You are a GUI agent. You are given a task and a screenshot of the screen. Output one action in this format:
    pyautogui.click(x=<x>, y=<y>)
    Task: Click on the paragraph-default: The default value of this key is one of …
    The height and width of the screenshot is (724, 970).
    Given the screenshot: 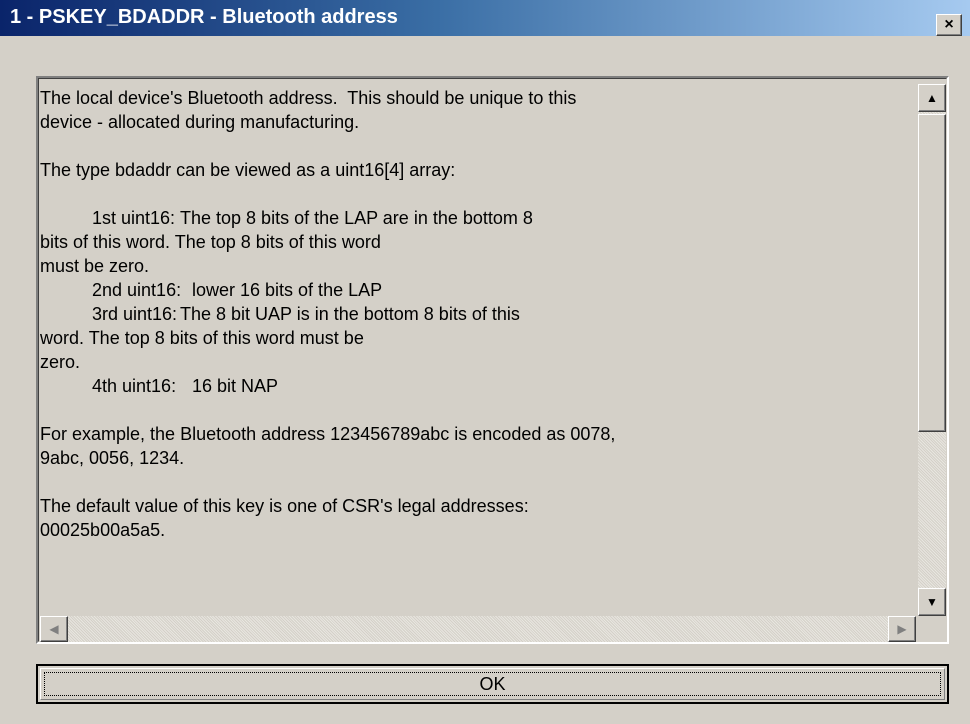 What is the action you would take?
    pyautogui.click(x=284, y=518)
    